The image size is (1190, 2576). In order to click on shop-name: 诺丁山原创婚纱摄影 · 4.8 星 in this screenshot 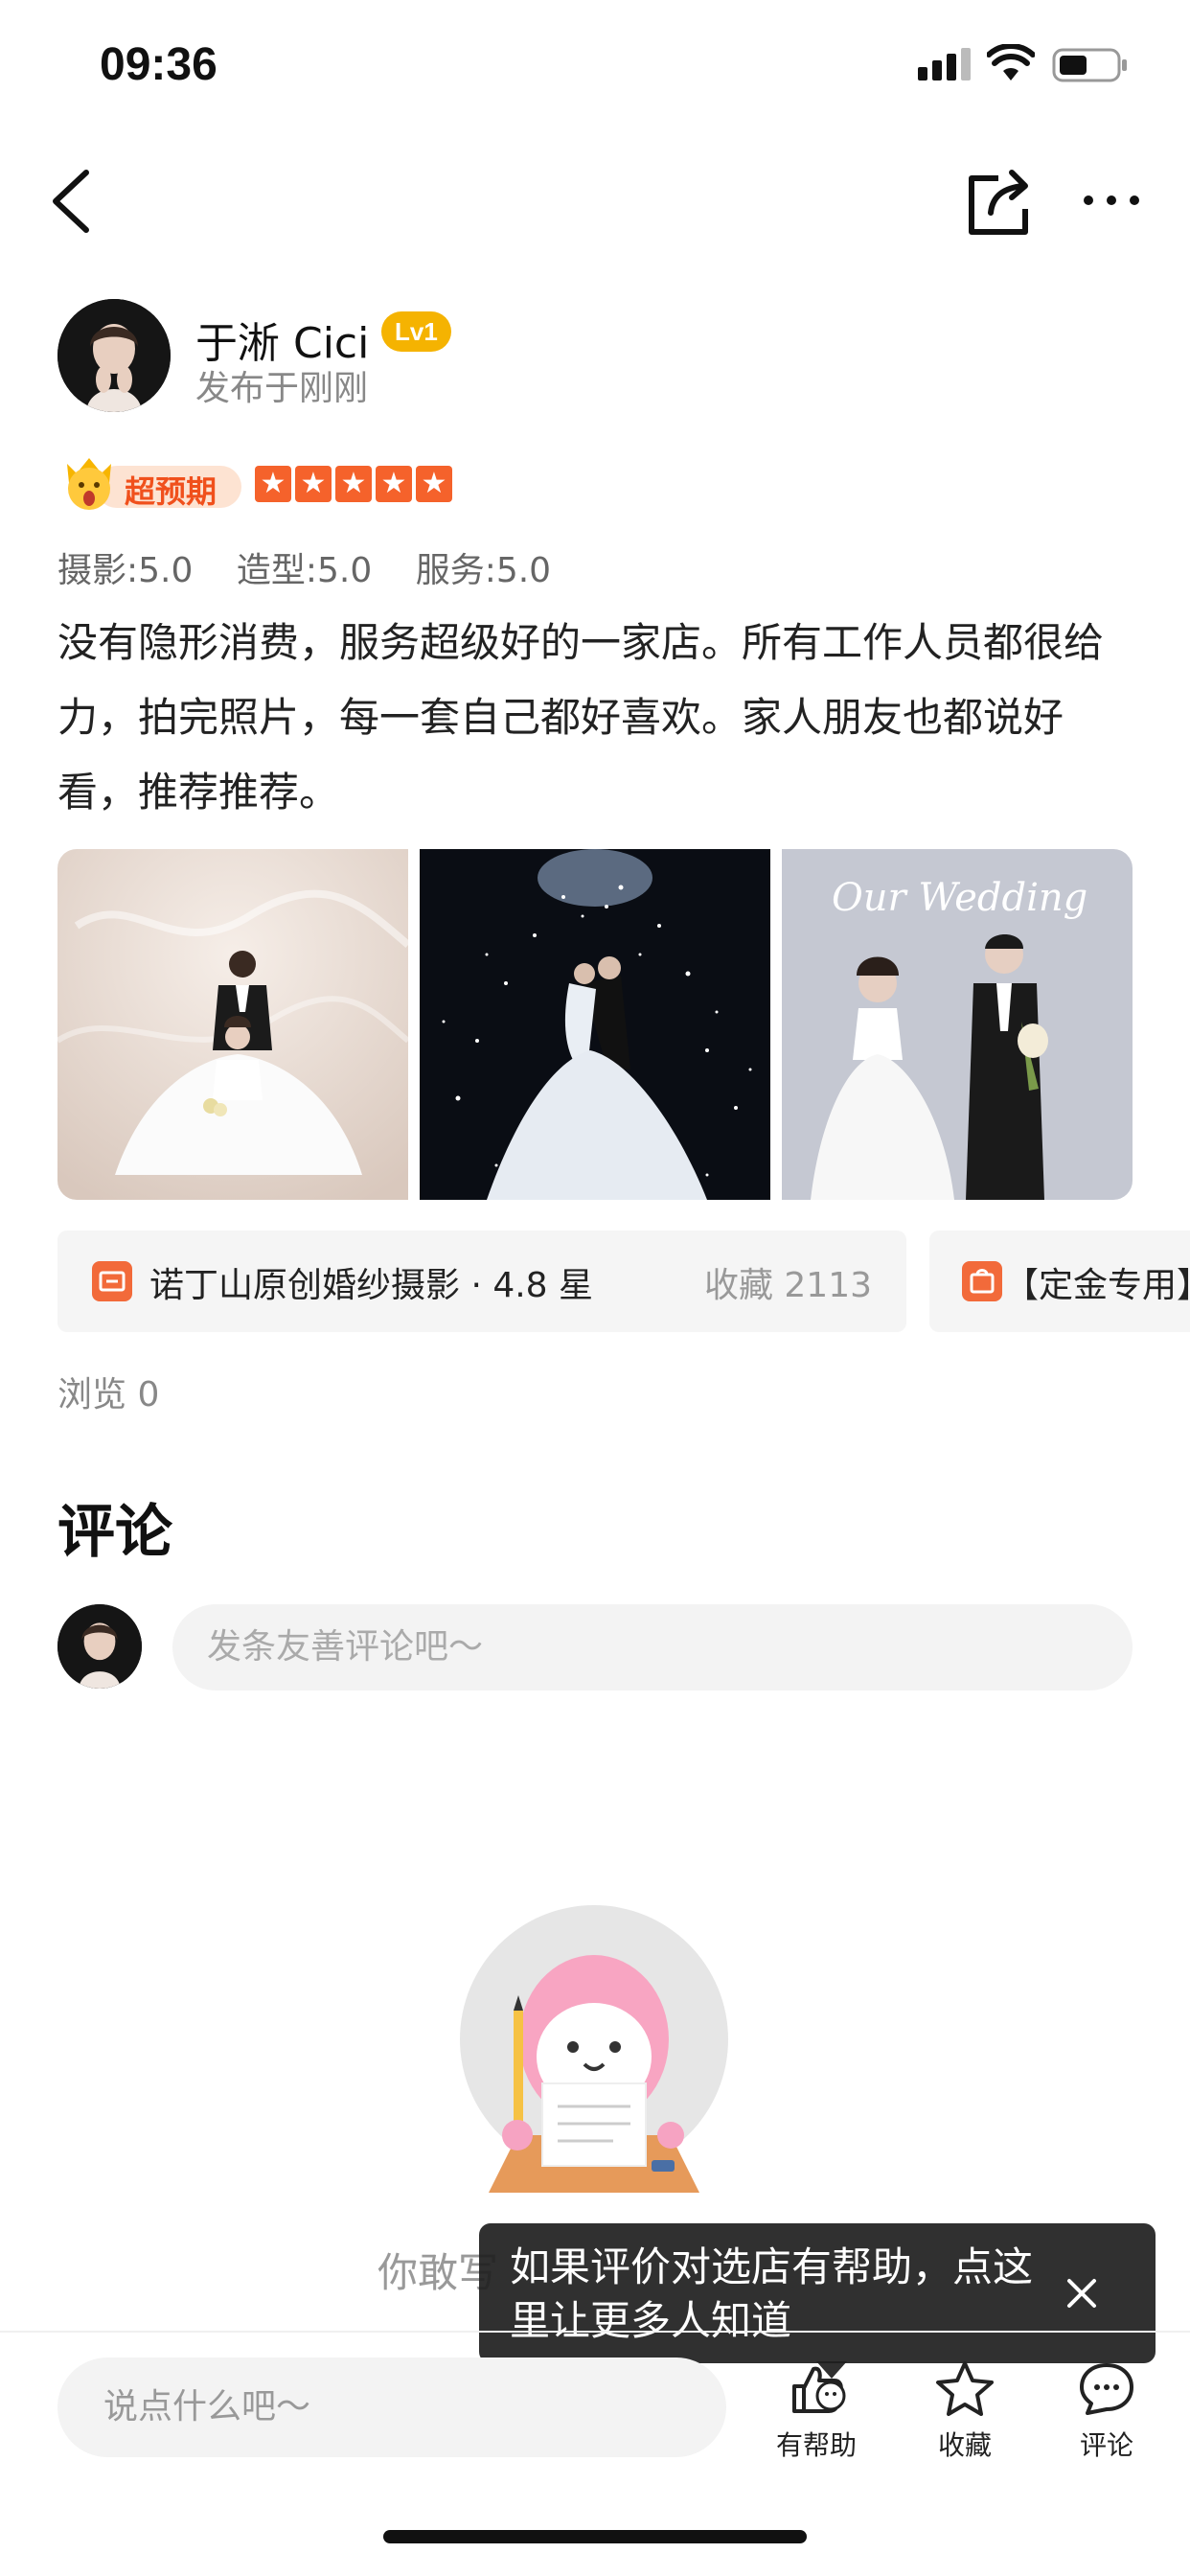, I will do `click(372, 1285)`.